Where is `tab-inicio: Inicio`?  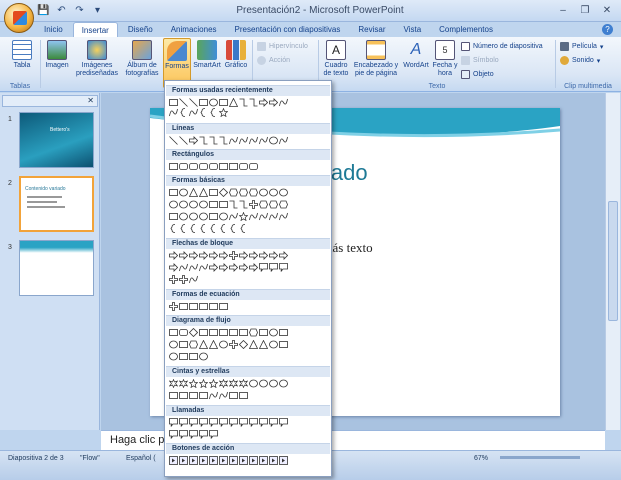
tab-inicio: Inicio is located at coordinates (53, 29).